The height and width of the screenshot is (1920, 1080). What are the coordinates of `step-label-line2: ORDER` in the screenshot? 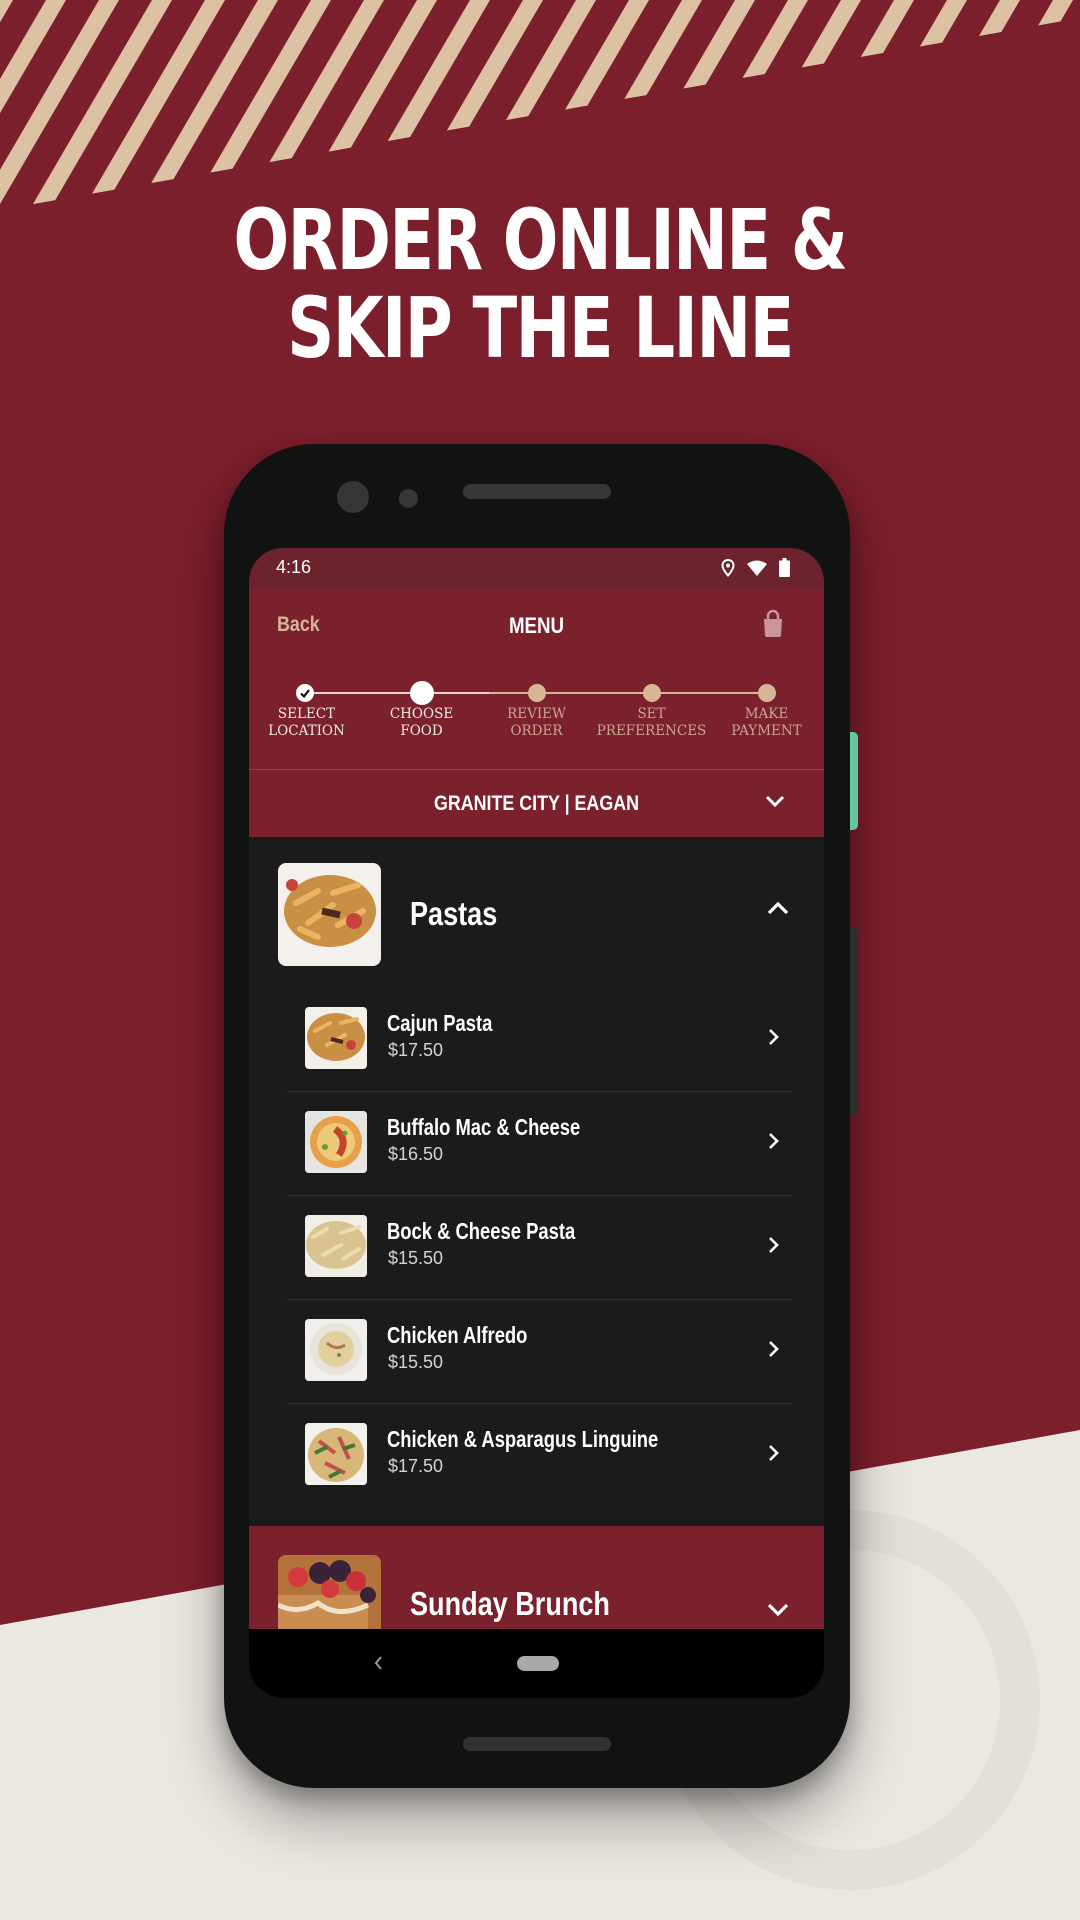 It's located at (536, 731).